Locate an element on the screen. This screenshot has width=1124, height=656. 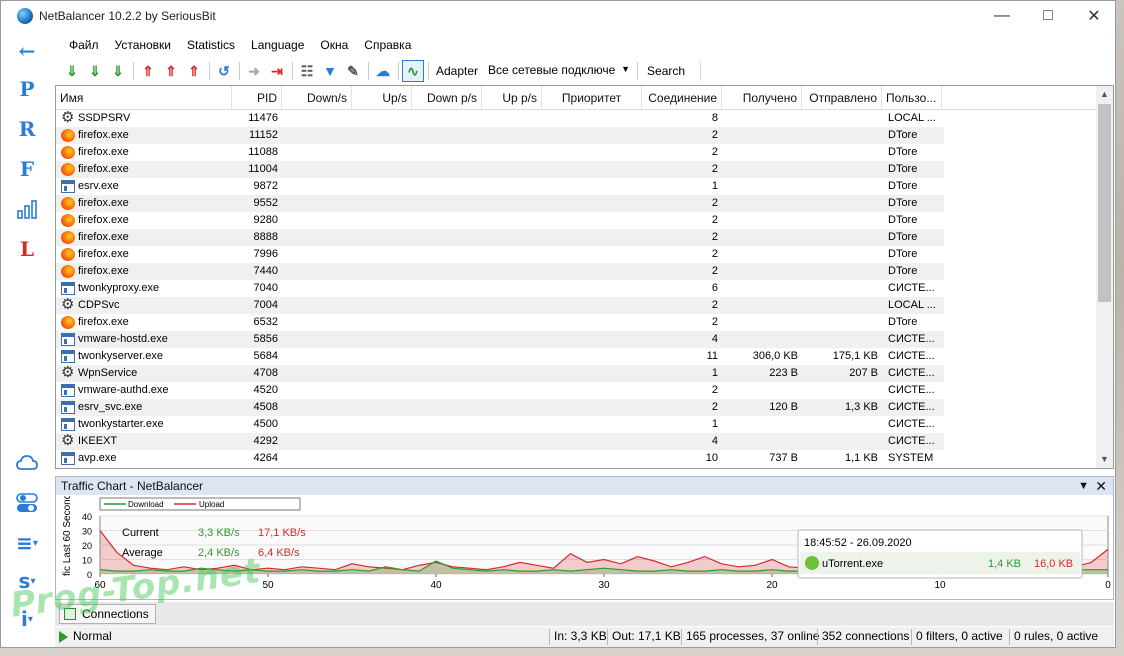
pin-icon: ▼ is located at coordinates (1083, 486).